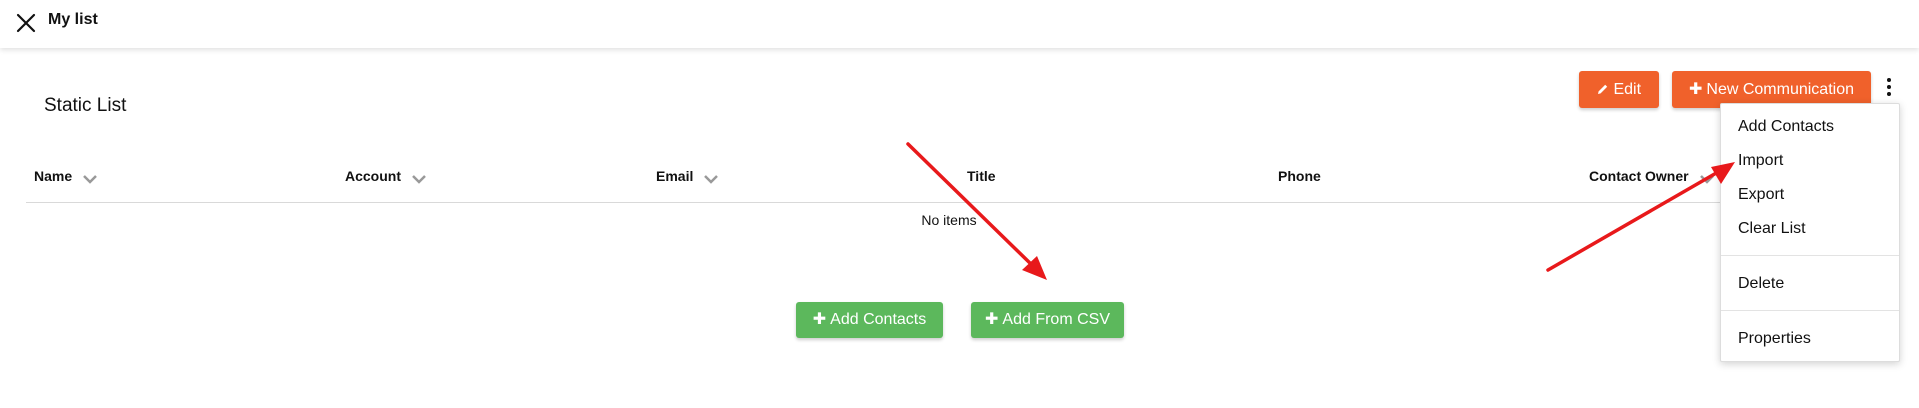 The image size is (1919, 408). I want to click on edit-button: Edit, so click(1619, 89).